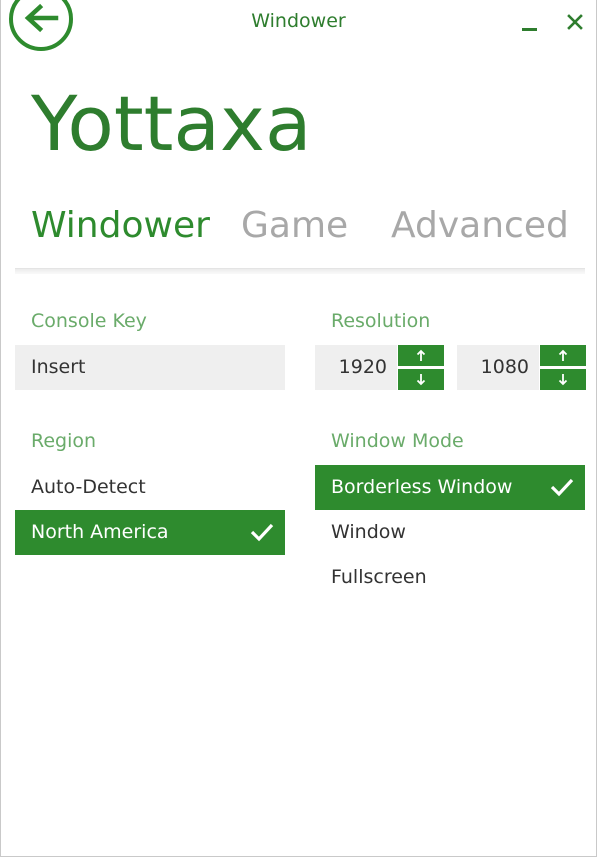 The height and width of the screenshot is (857, 597). I want to click on width-decrement-button, so click(421, 379).